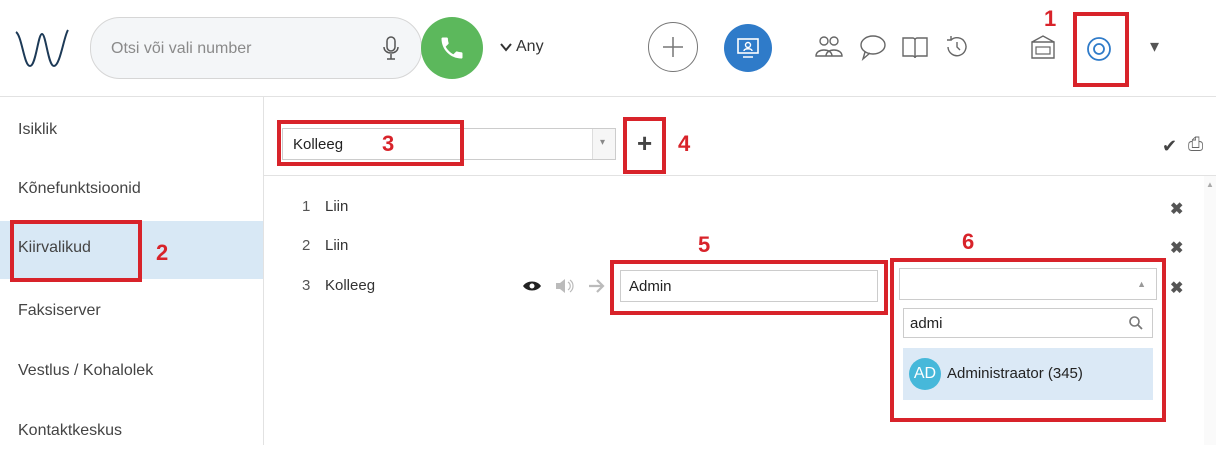 This screenshot has height=462, width=1216. Describe the element at coordinates (532, 286) in the screenshot. I see `eye-icon` at that location.